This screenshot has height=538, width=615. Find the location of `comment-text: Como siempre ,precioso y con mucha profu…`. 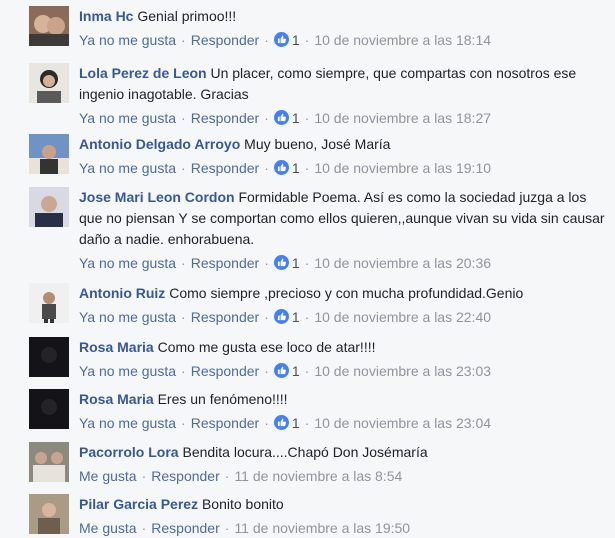

comment-text: Como siempre ,precioso y con mucha profu… is located at coordinates (346, 293).